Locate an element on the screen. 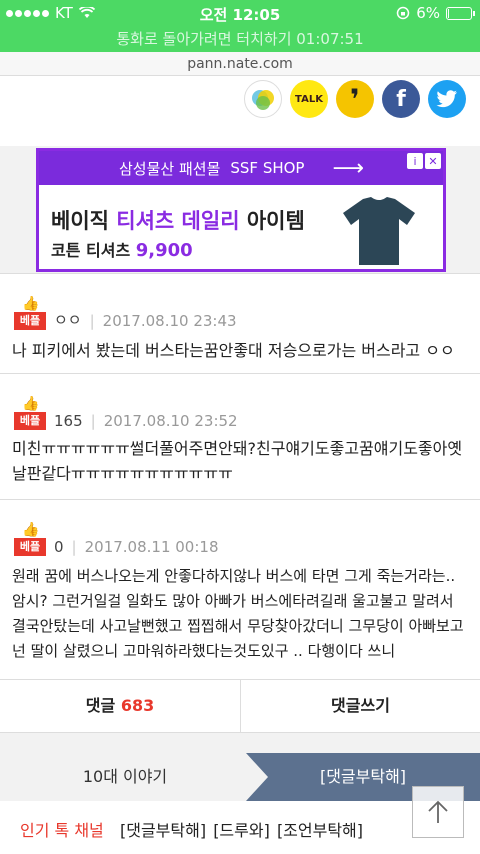  write-comment-label: 댓글쓰기 is located at coordinates (360, 705).